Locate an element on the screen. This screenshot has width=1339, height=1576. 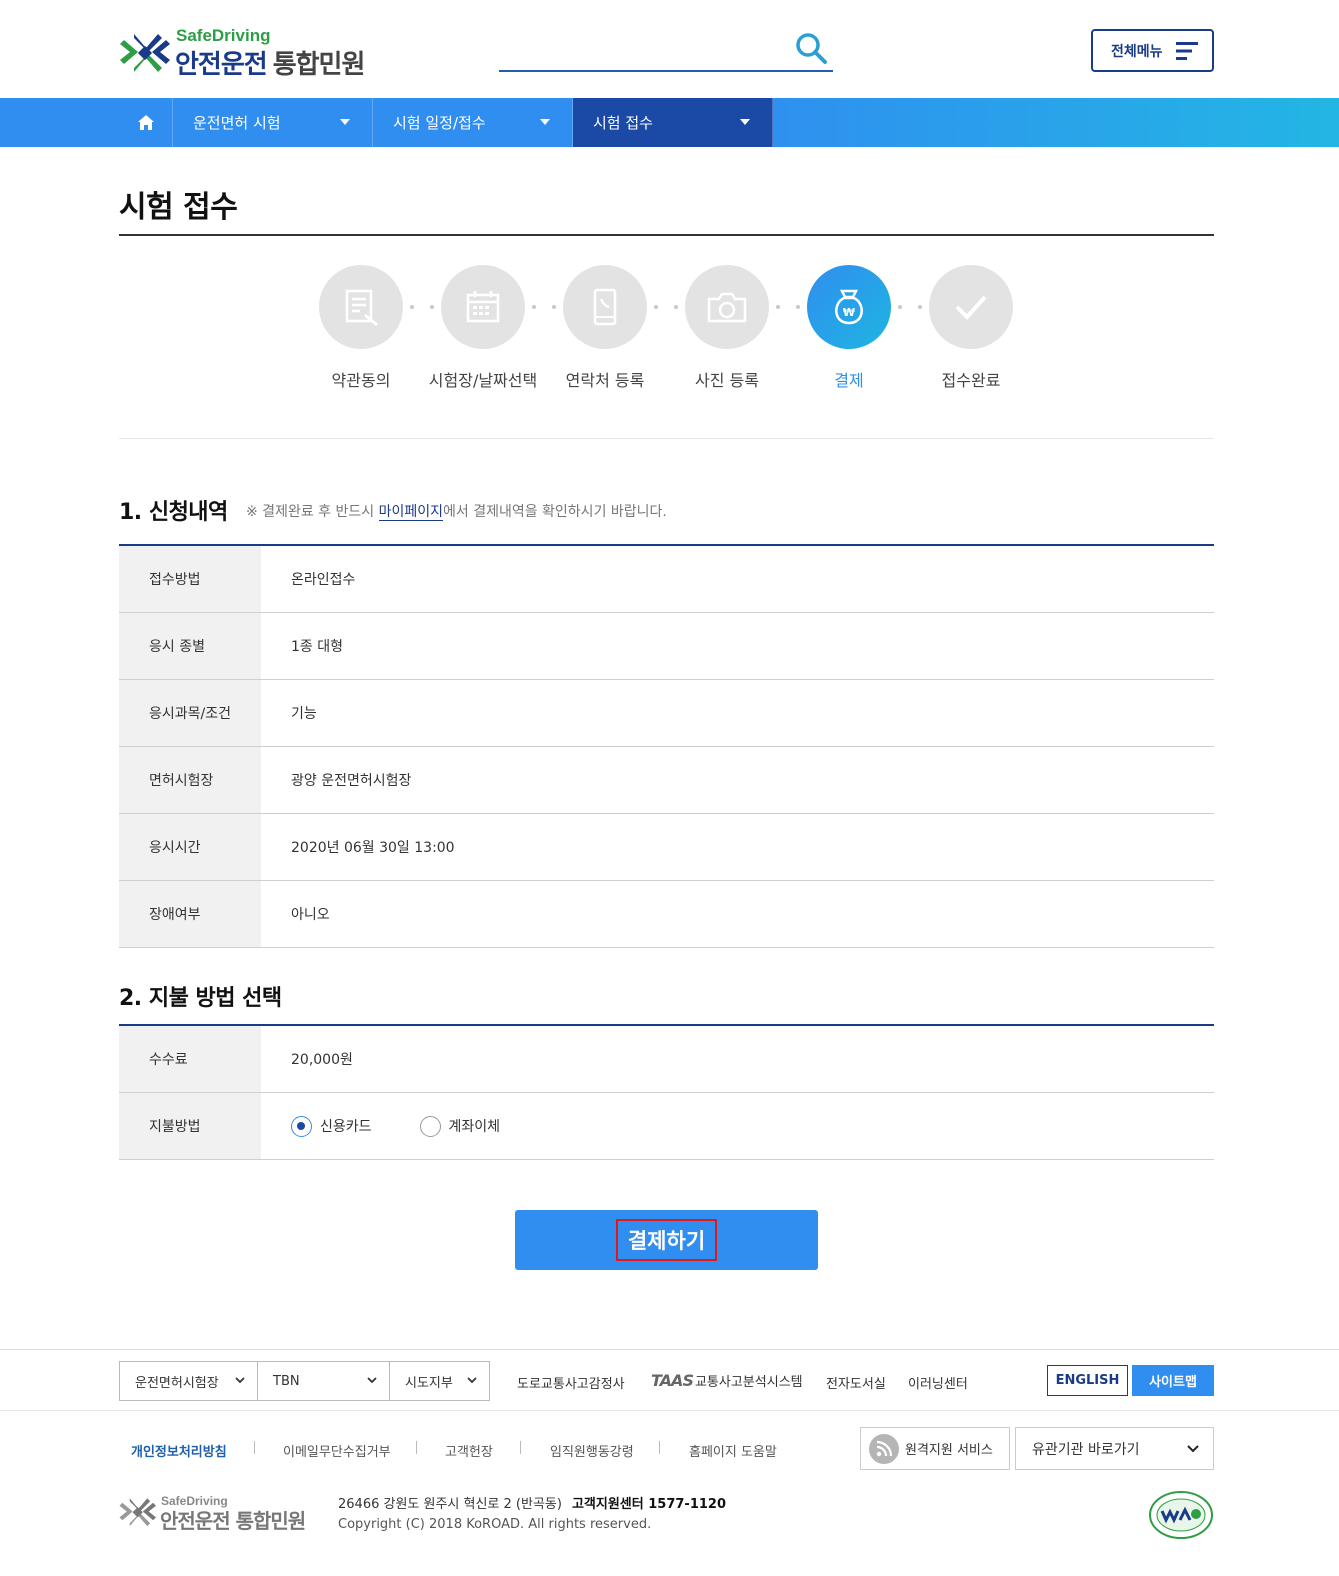
select-branches: 시도지부 is located at coordinates (439, 1381).